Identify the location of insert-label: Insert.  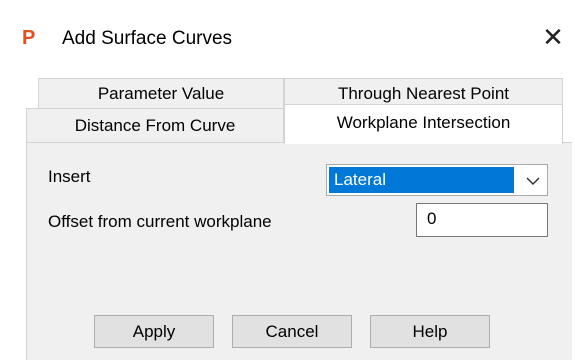
(69, 176).